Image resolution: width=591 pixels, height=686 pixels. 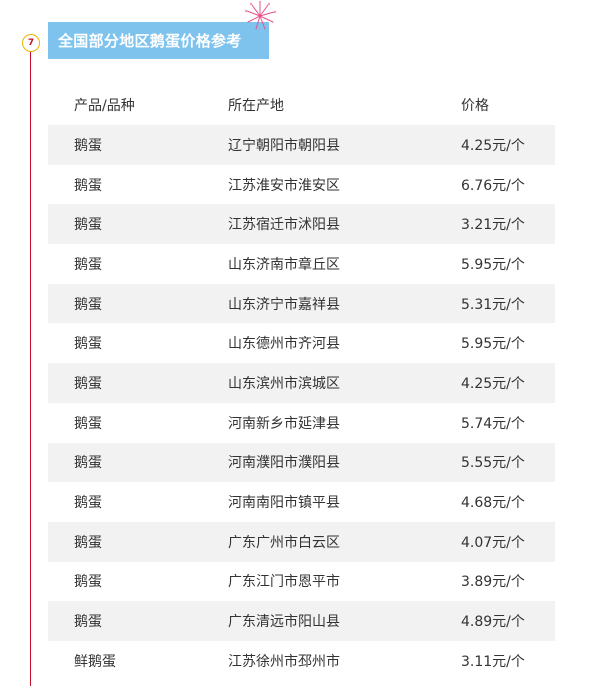 What do you see at coordinates (284, 622) in the screenshot?
I see `cell-origin: 广东清远市阳山县` at bounding box center [284, 622].